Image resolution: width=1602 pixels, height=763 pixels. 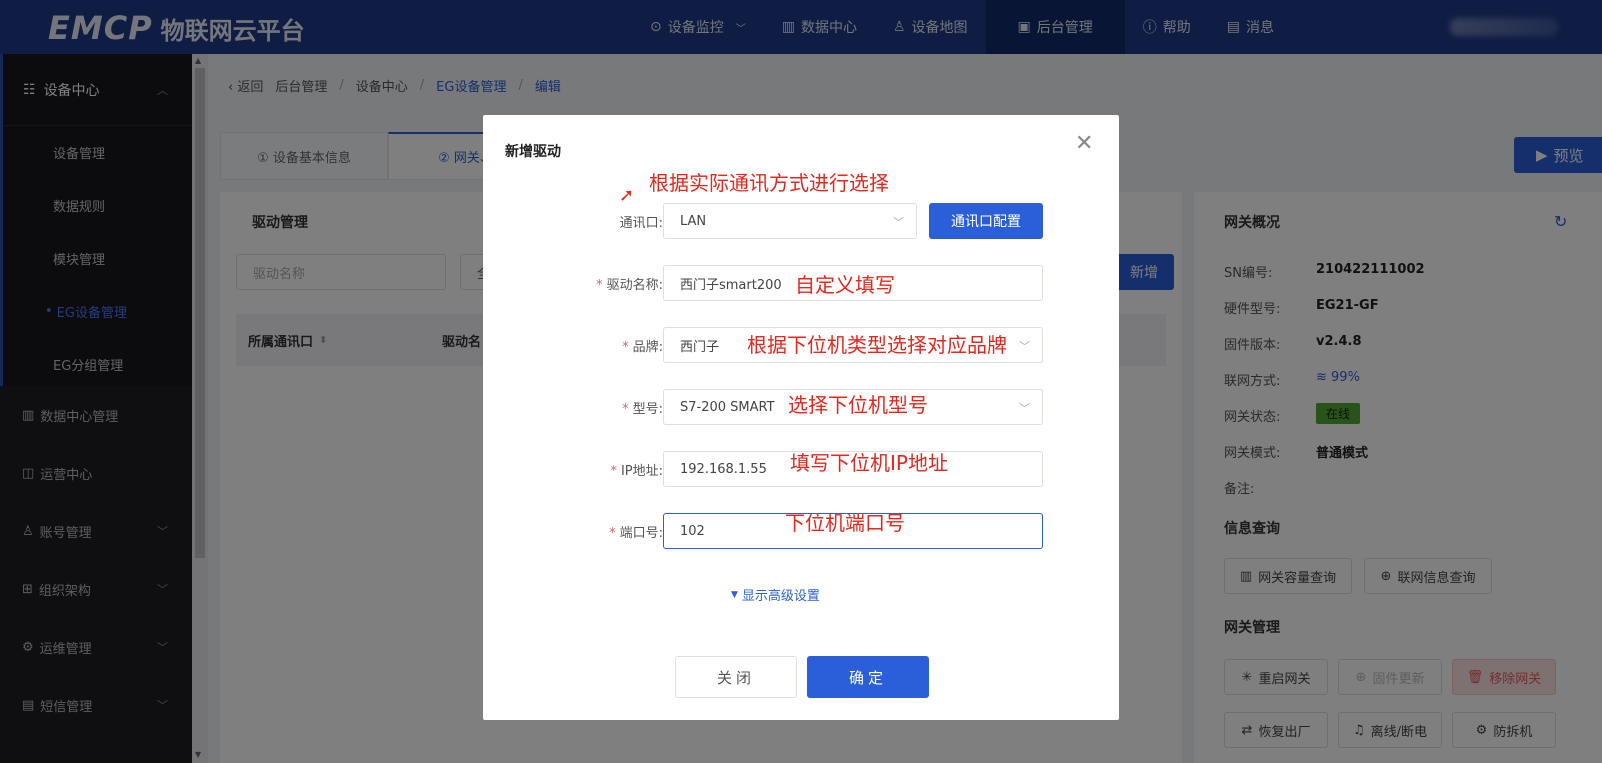 What do you see at coordinates (723, 469) in the screenshot?
I see `input-value: 192.168.1.55` at bounding box center [723, 469].